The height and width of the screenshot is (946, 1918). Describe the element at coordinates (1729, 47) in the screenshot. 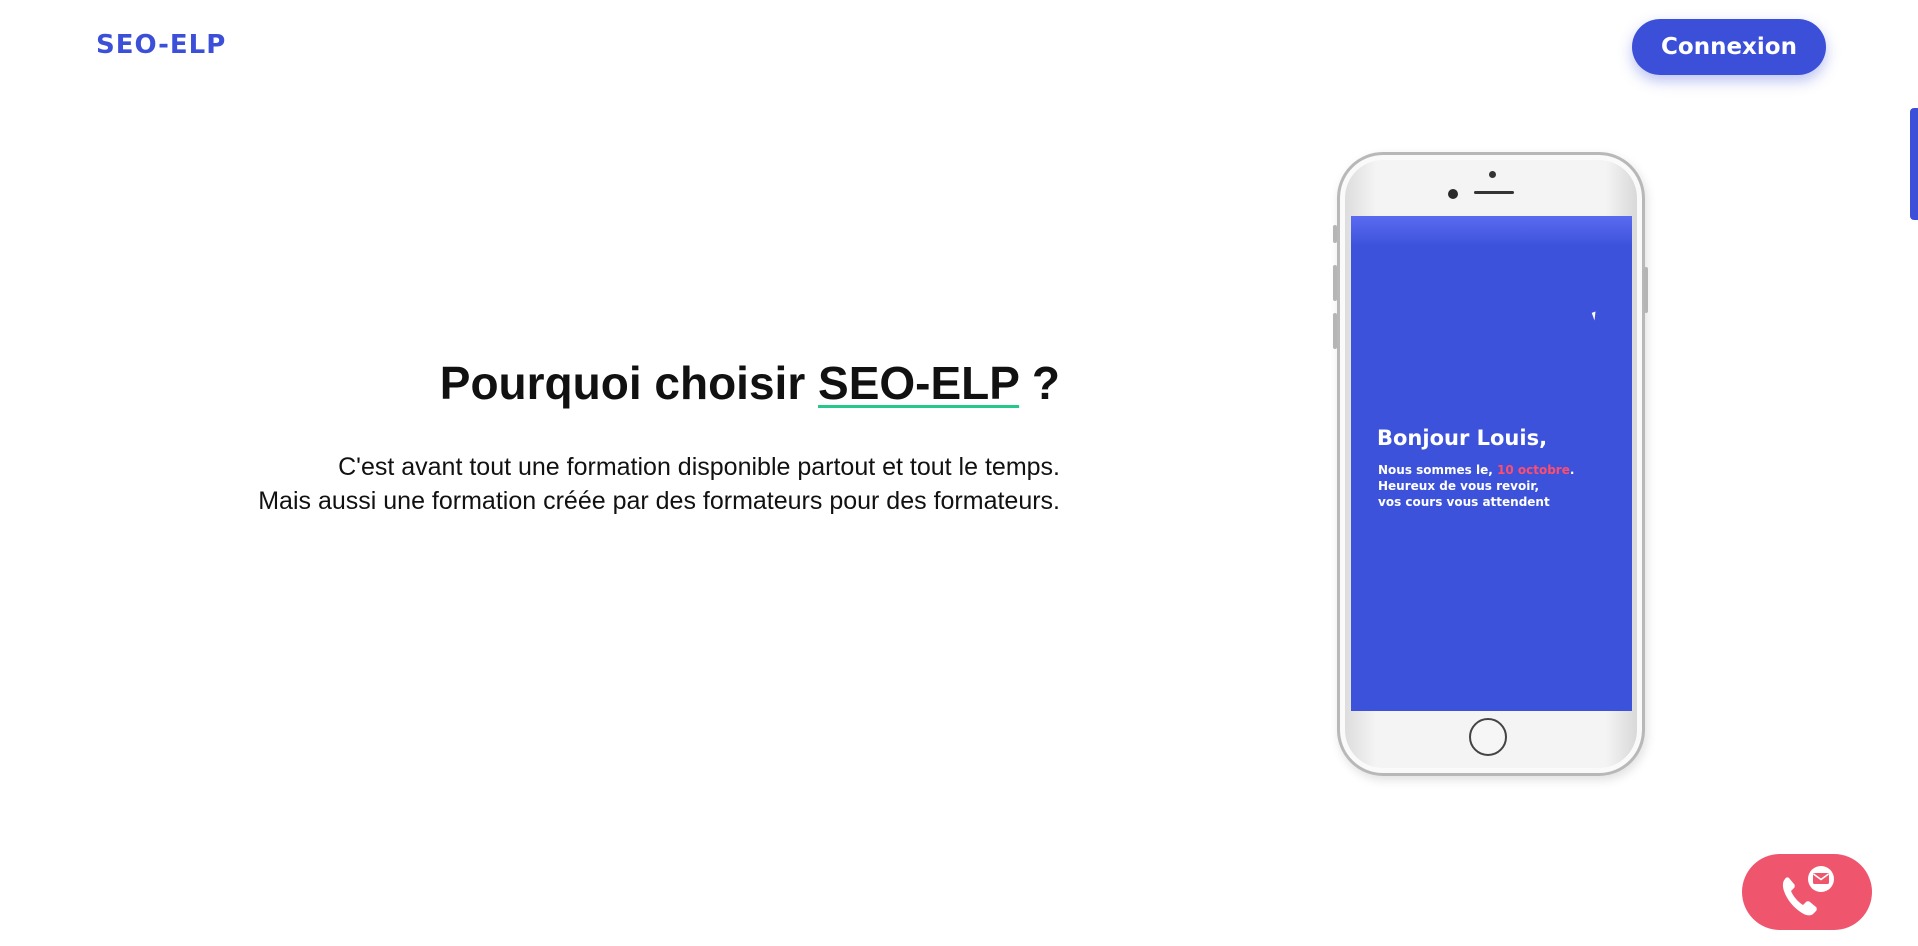

I see `login-button: Connexion` at that location.